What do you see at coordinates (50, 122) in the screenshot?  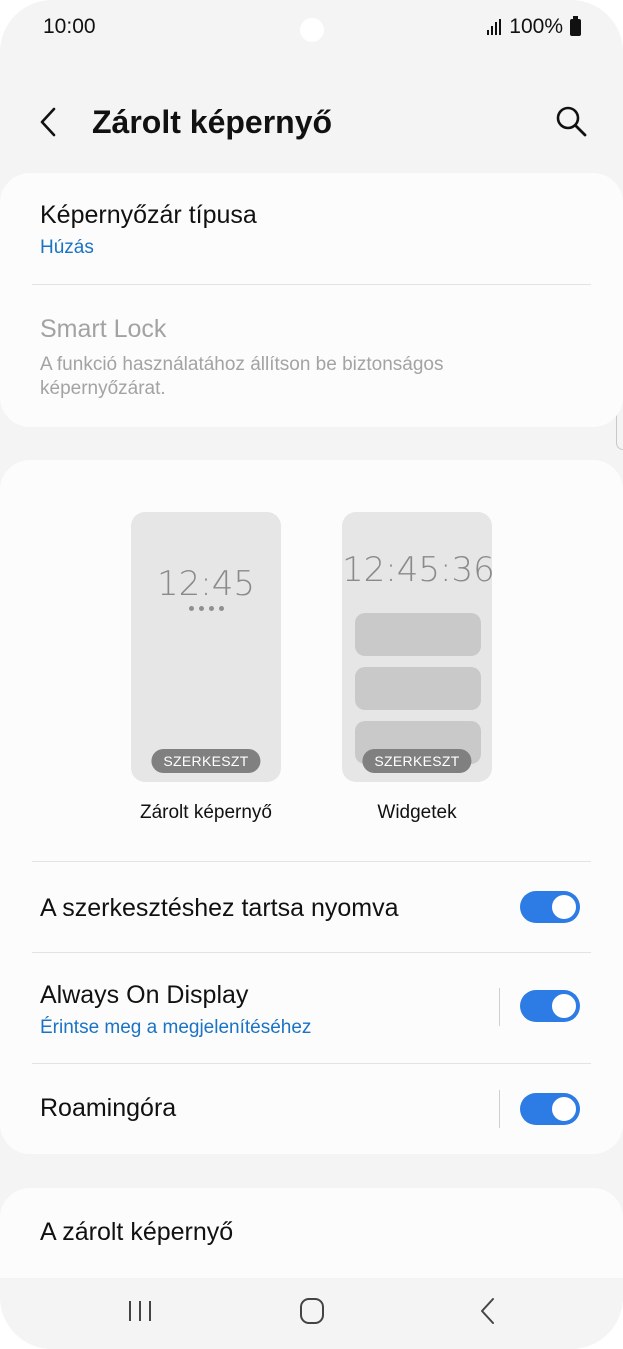 I see `back-icon` at bounding box center [50, 122].